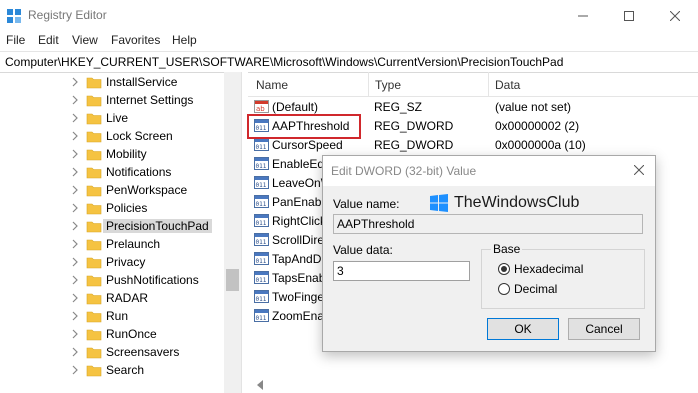 Image resolution: width=698 pixels, height=393 pixels. What do you see at coordinates (272, 85) in the screenshot?
I see `column-name-header: Name` at bounding box center [272, 85].